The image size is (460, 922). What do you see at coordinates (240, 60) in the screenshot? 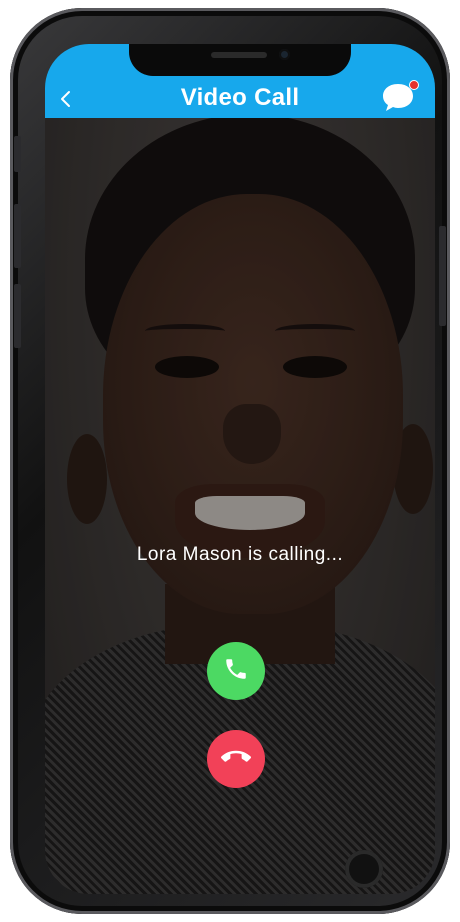
I see `notch` at bounding box center [240, 60].